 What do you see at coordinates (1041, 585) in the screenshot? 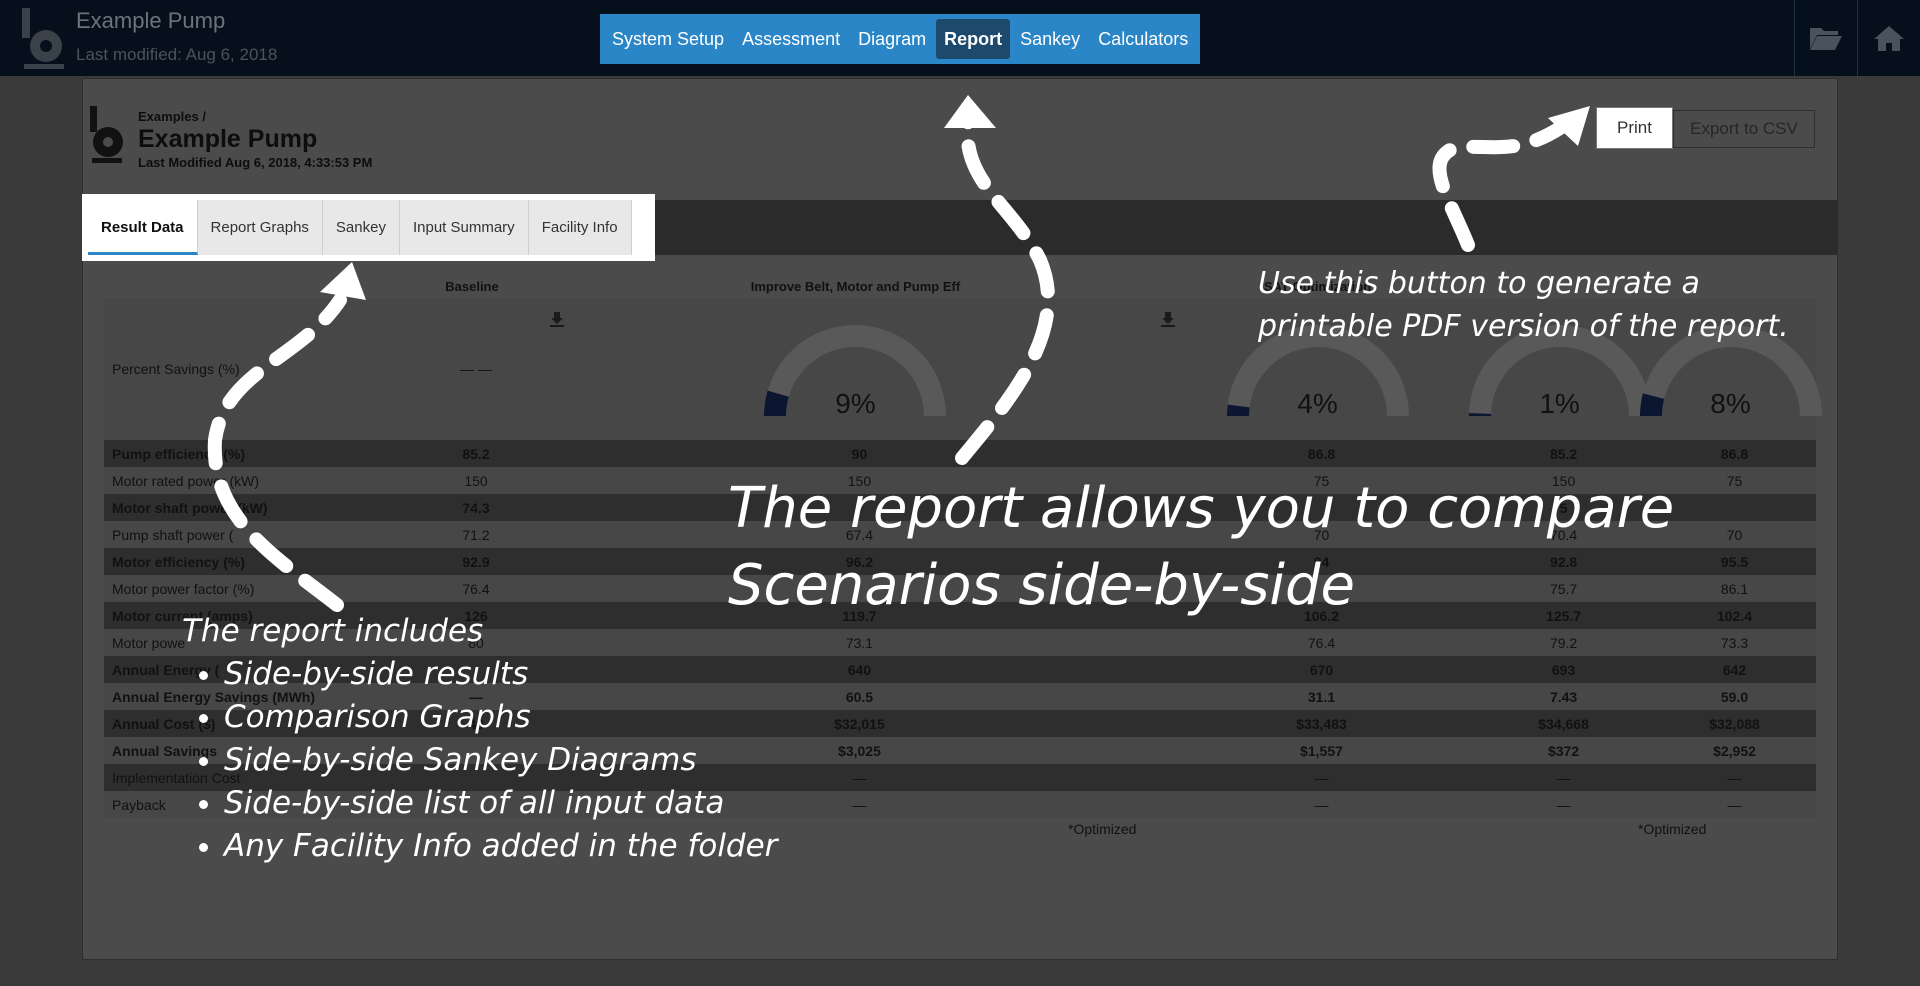
I see `compare-annotation-line: Scenarios side-by-side` at bounding box center [1041, 585].